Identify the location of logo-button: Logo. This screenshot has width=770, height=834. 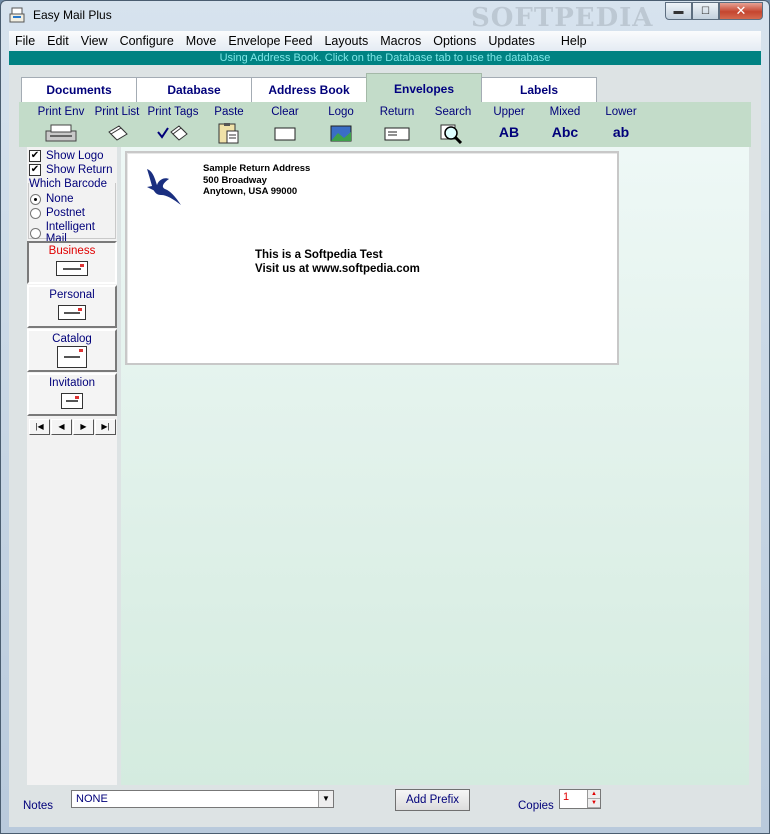
(341, 125).